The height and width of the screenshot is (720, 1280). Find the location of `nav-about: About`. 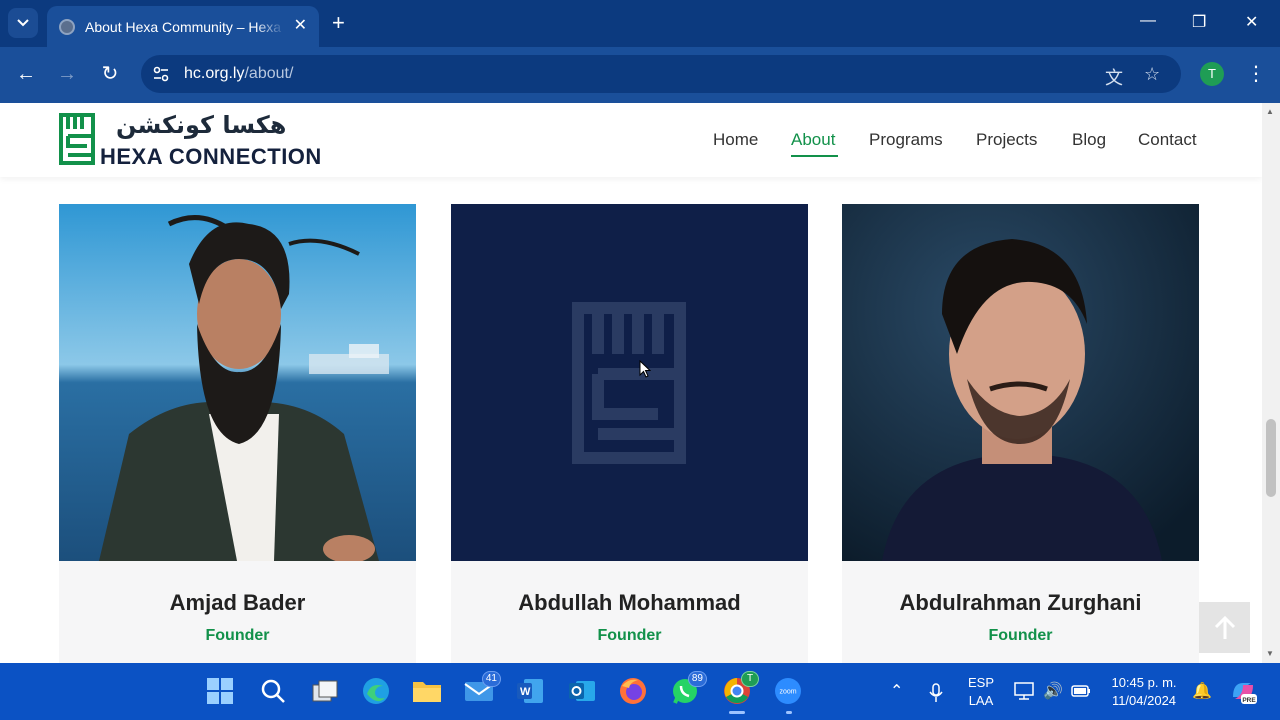

nav-about: About is located at coordinates (813, 140).